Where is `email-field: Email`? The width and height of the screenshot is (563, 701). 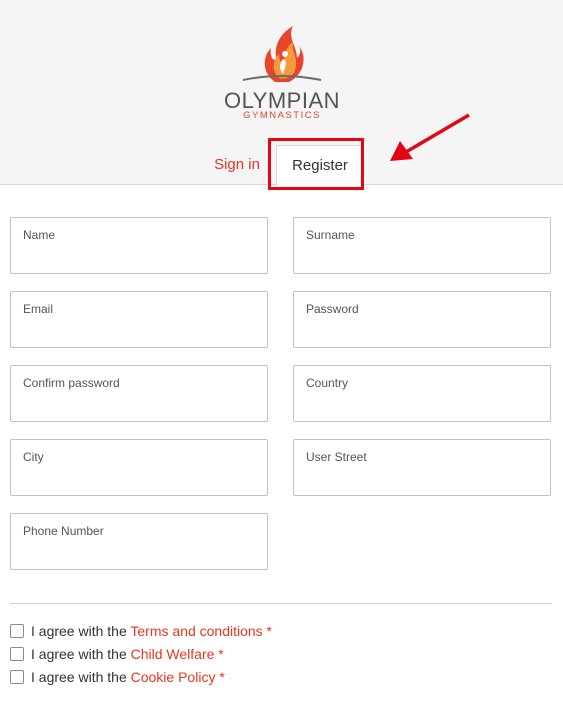
email-field: Email is located at coordinates (139, 319).